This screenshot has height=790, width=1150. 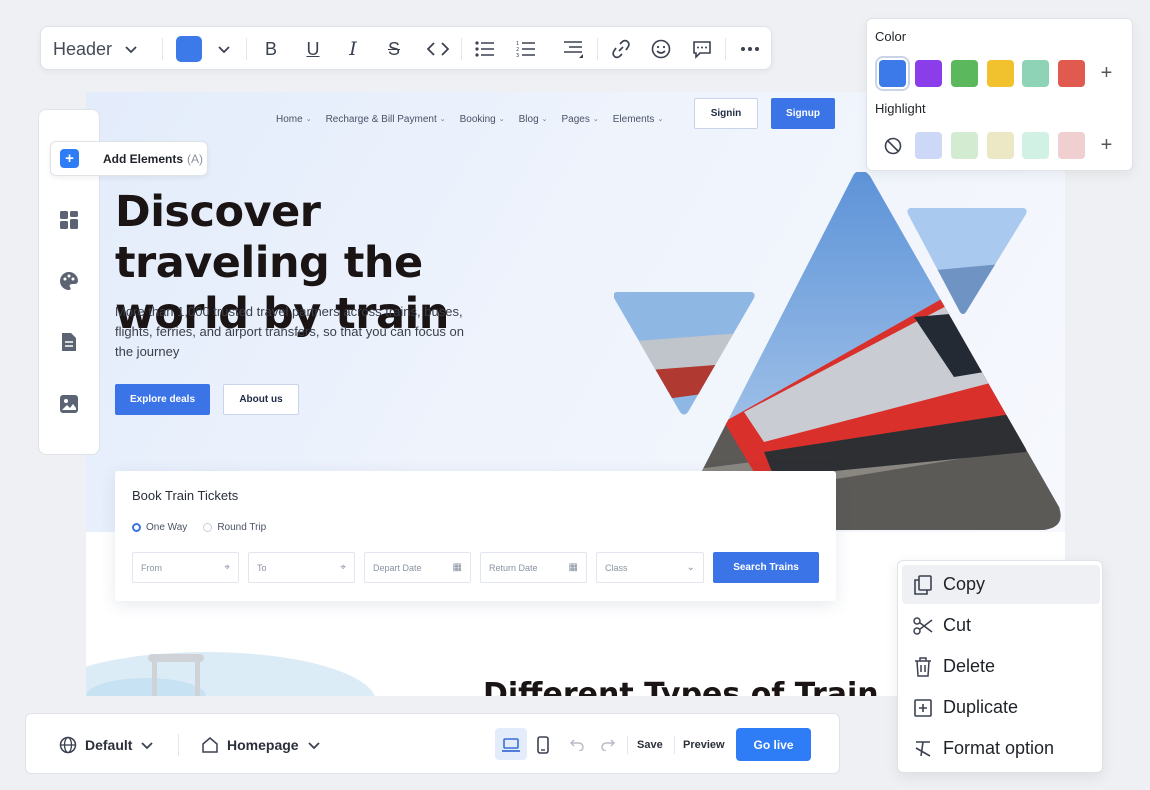 I want to click on menu-item-label: Copy, so click(x=964, y=584).